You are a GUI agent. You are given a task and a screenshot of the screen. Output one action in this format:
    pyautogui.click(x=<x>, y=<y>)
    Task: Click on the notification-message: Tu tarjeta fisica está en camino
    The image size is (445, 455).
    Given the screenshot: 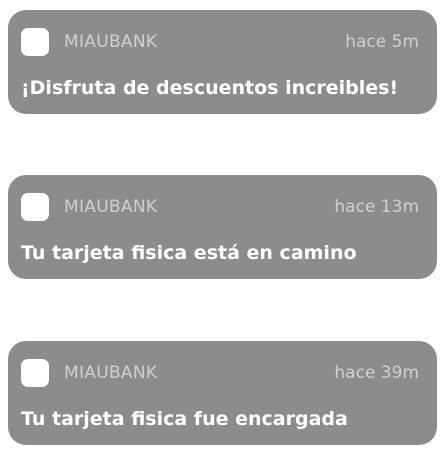 What is the action you would take?
    pyautogui.click(x=189, y=253)
    